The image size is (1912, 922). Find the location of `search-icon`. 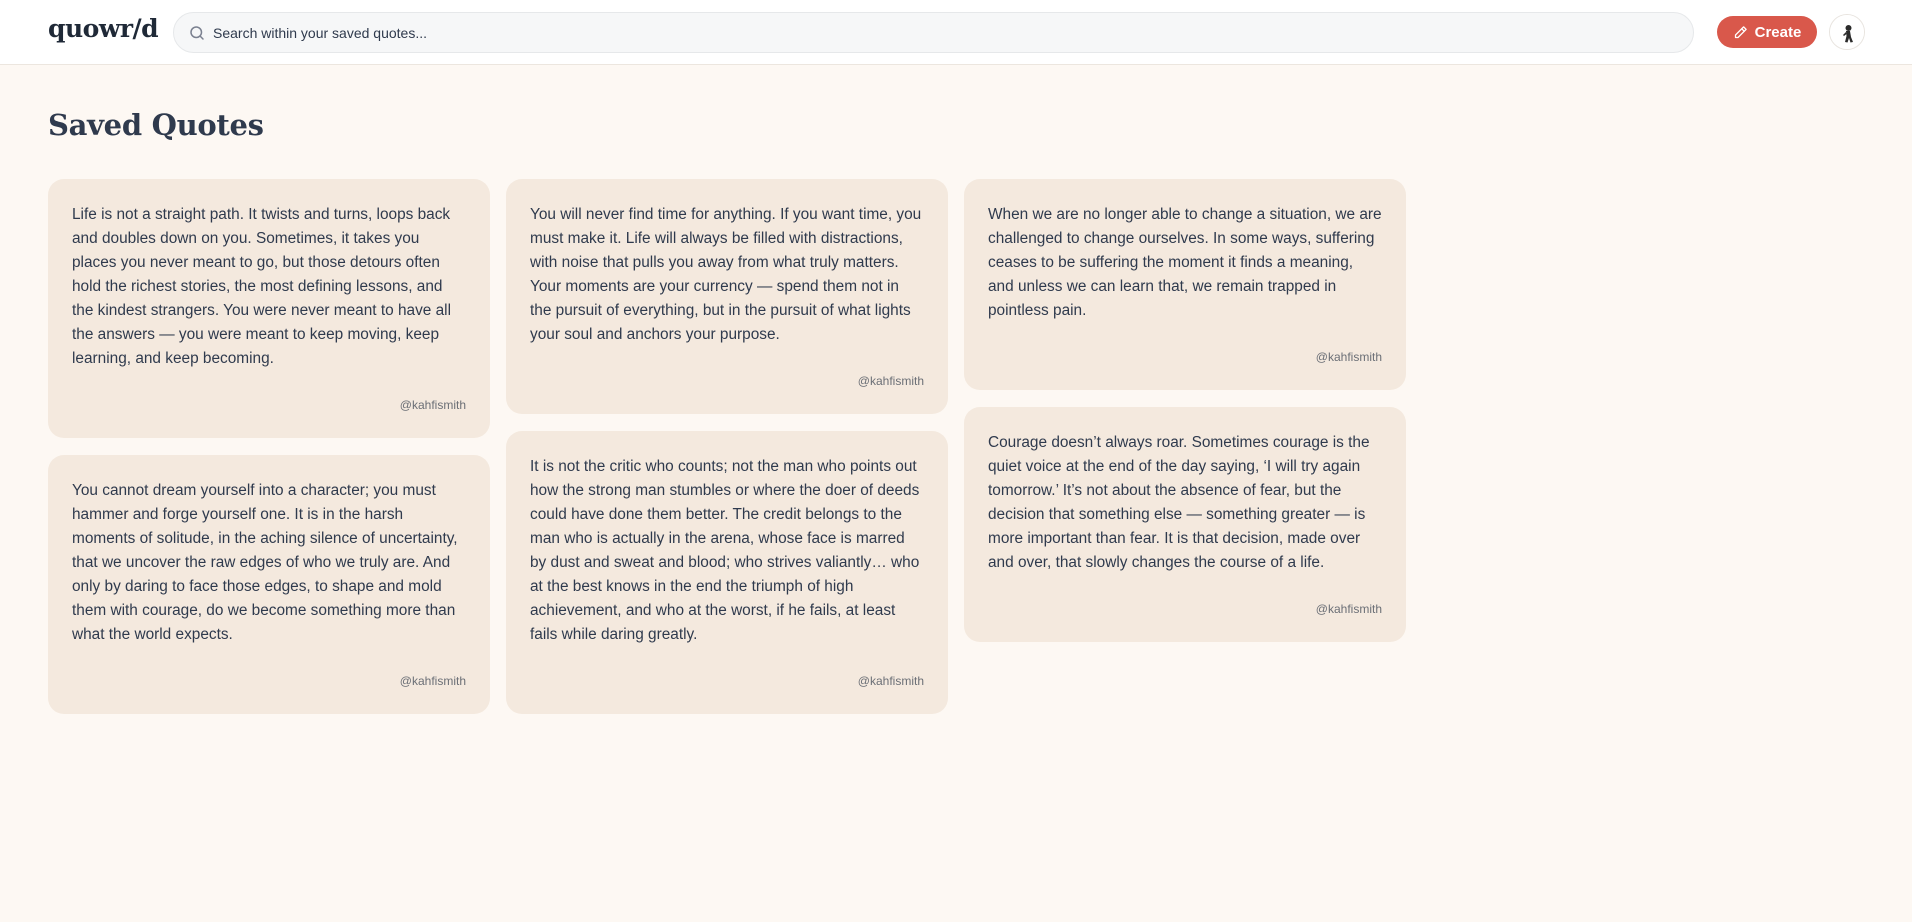

search-icon is located at coordinates (197, 33).